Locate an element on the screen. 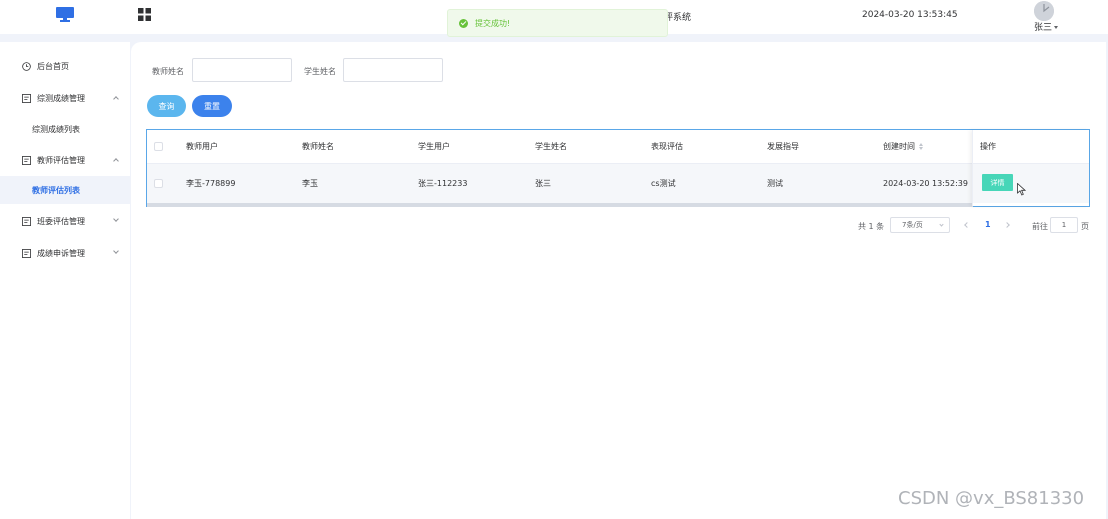 The image size is (1108, 519). cell-created-at: 2024-03-20 13:52:39 is located at coordinates (925, 183).